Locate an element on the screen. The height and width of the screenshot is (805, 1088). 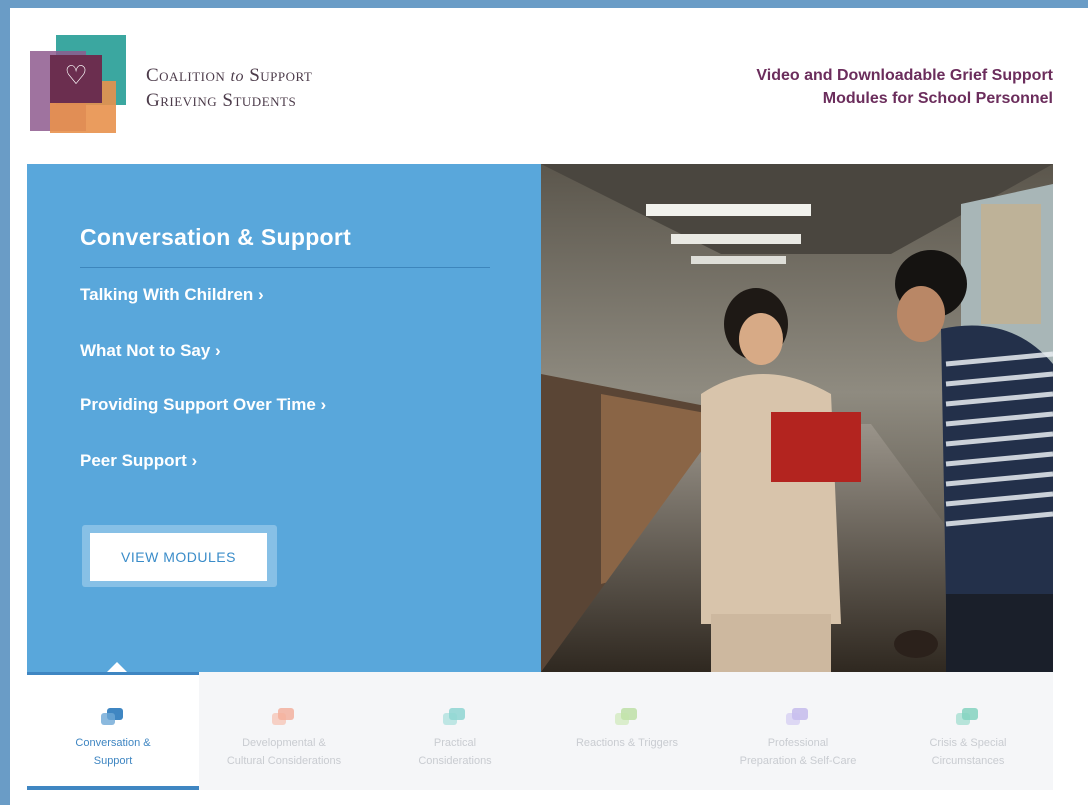
tagline-line-1: Video and Downloadable Grief Support is located at coordinates (904, 75).